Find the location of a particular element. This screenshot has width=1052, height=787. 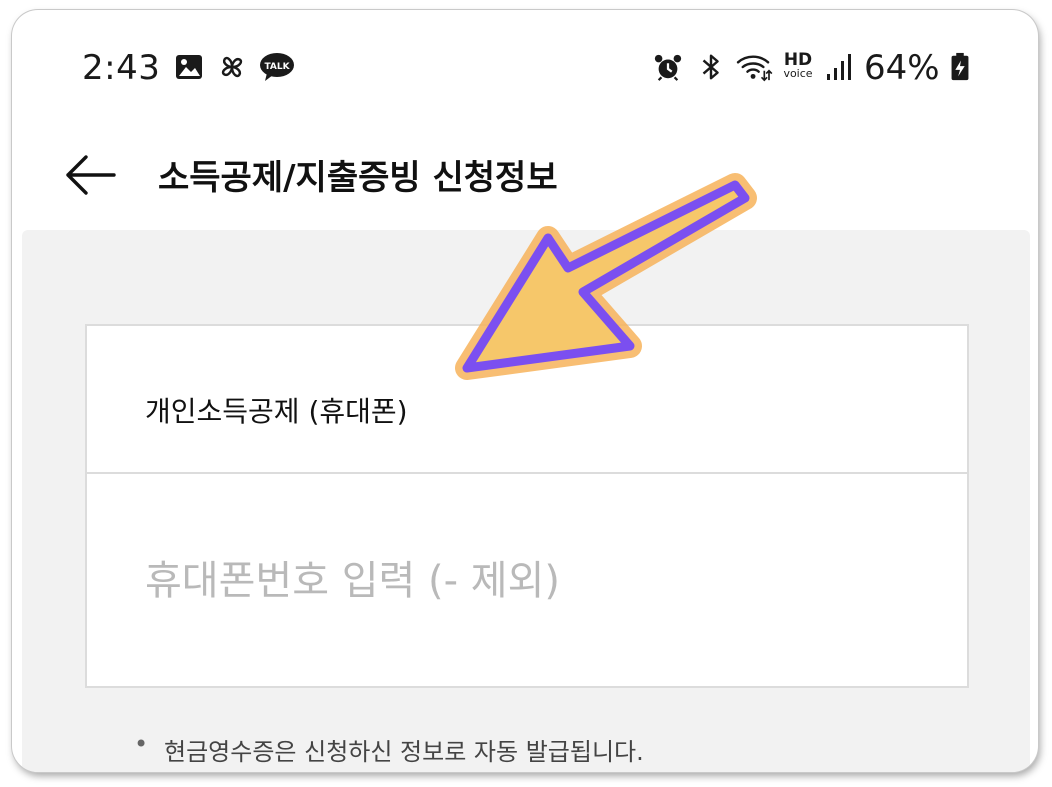

deduction-type-value: 개인소득공제 (휴대폰) is located at coordinates (276, 411).